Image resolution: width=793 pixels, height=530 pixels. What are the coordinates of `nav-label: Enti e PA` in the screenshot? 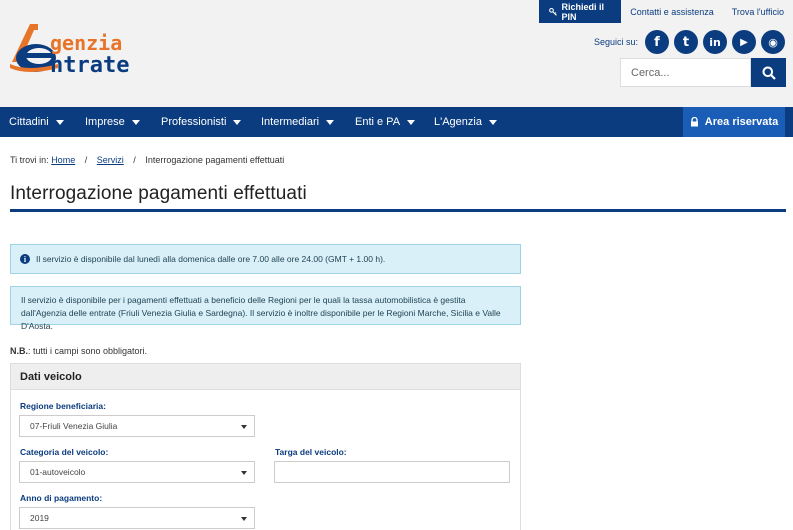 It's located at (378, 122).